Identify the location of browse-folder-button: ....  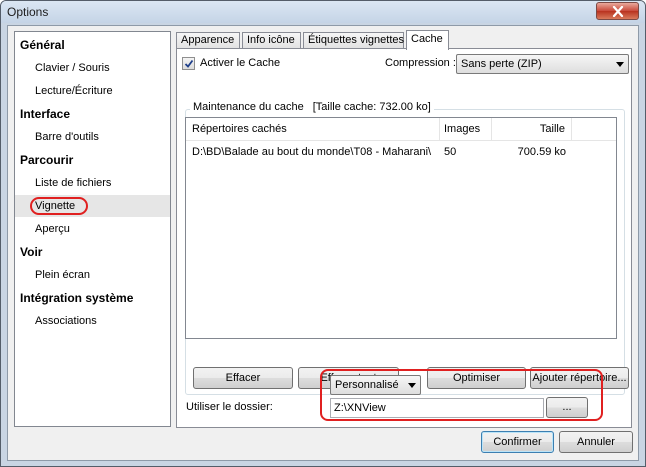
(567, 407).